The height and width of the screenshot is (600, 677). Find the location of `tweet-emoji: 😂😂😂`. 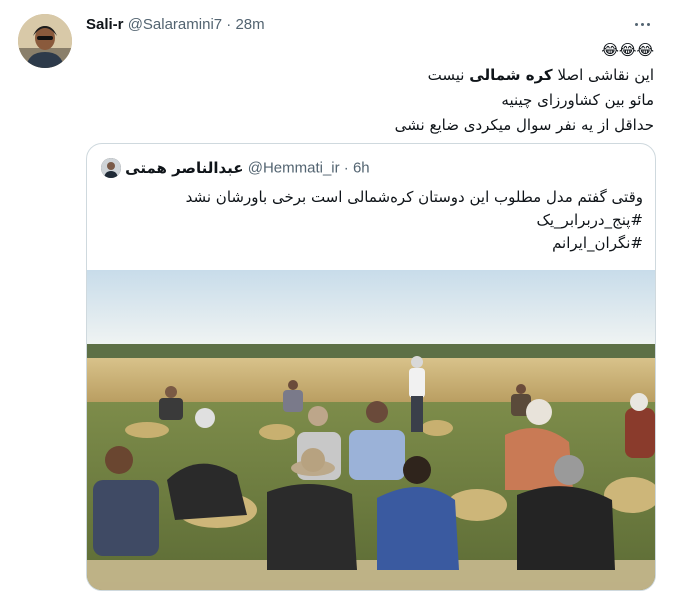

tweet-emoji: 😂😂😂 is located at coordinates (627, 50).